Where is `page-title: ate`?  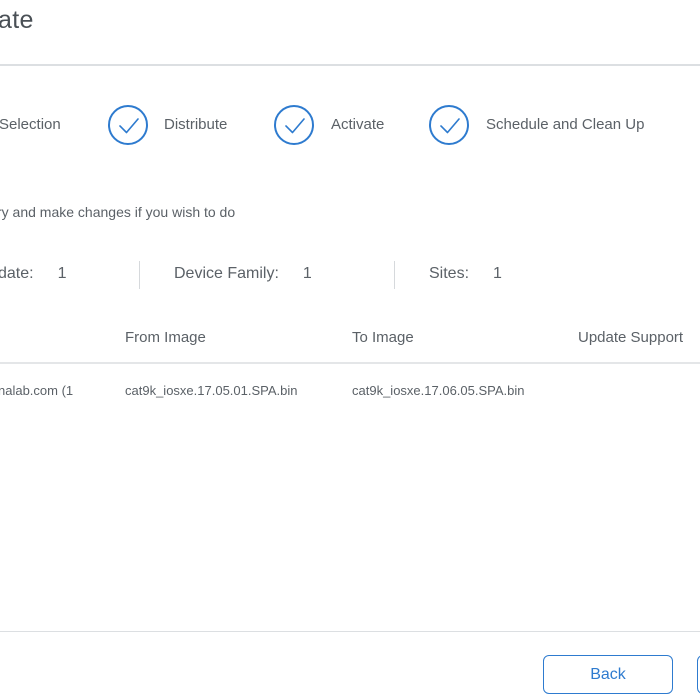 page-title: ate is located at coordinates (17, 20).